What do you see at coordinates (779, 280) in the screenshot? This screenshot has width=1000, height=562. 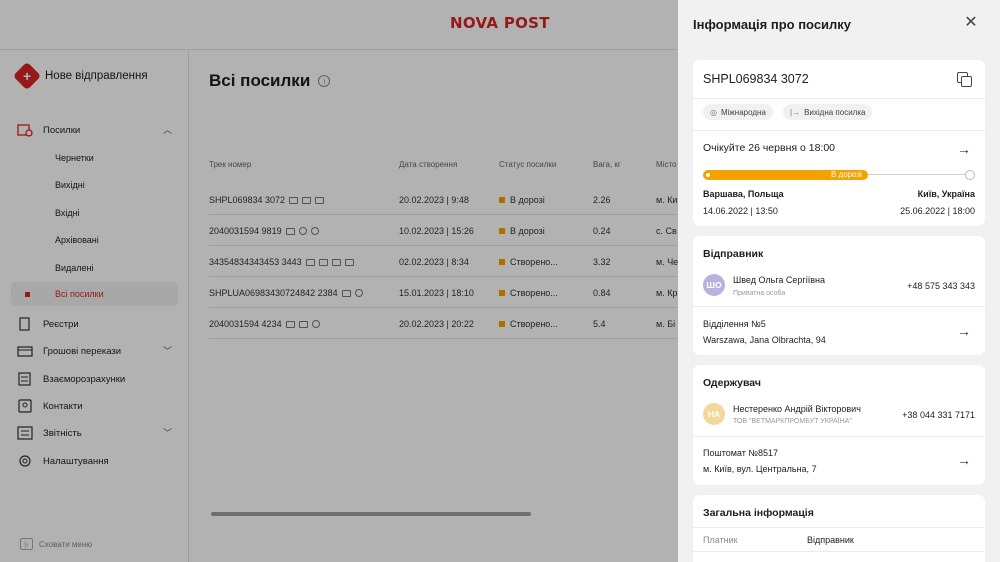 I see `sender-name: Швед Ольга Сергіївна` at bounding box center [779, 280].